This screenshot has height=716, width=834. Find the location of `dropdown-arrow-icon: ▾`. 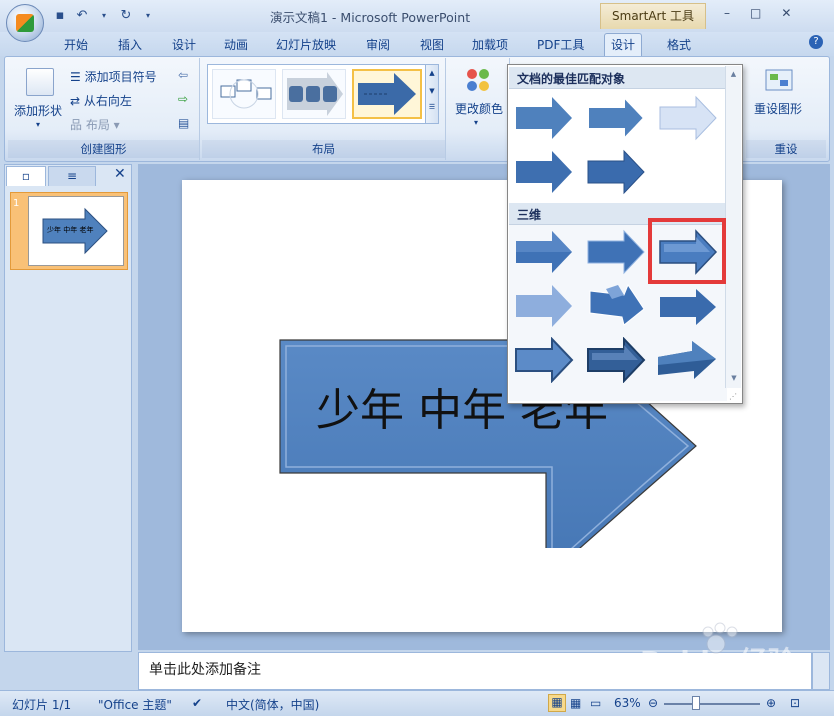

dropdown-arrow-icon: ▾ is located at coordinates (104, 16).